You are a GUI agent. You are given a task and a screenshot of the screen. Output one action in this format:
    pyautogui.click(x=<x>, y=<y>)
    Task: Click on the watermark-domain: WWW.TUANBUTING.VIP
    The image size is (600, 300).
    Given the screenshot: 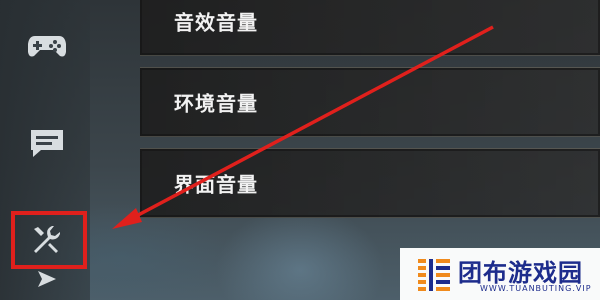 What is the action you would take?
    pyautogui.click(x=536, y=288)
    